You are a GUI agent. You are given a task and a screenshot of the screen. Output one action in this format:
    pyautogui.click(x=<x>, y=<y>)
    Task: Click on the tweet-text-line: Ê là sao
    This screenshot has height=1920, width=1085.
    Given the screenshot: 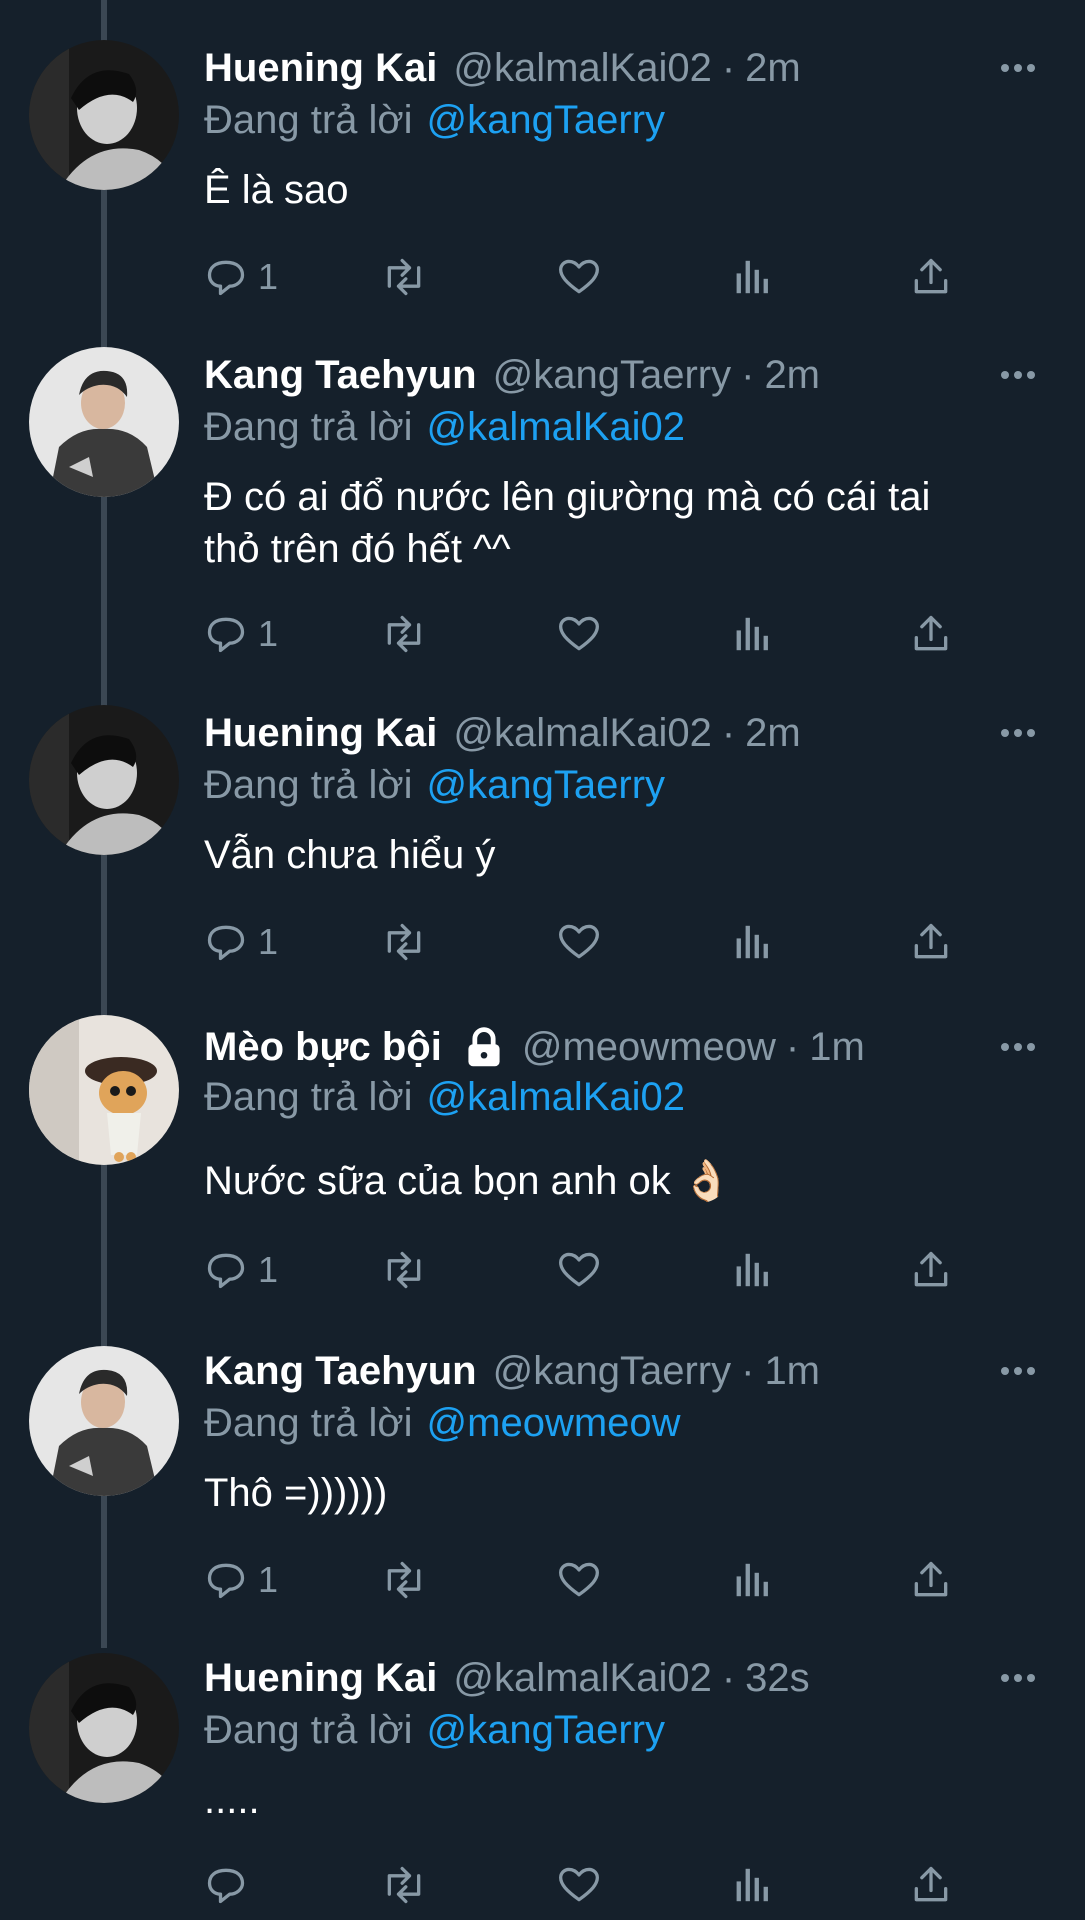 What is the action you would take?
    pyautogui.click(x=276, y=190)
    